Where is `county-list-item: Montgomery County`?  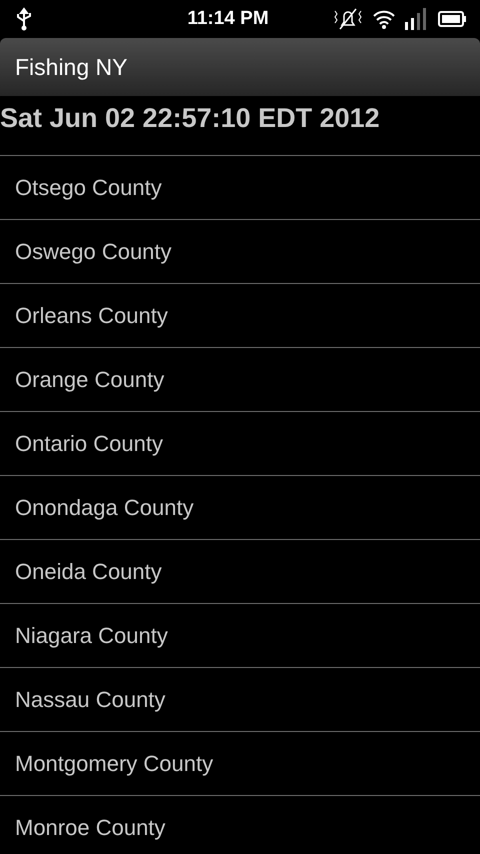
county-list-item: Montgomery County is located at coordinates (240, 764).